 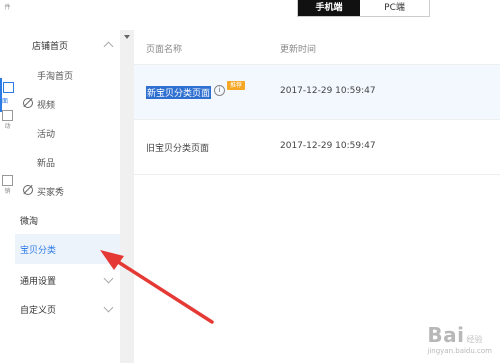 What do you see at coordinates (46, 164) in the screenshot?
I see `sidebar-item-label: 新品` at bounding box center [46, 164].